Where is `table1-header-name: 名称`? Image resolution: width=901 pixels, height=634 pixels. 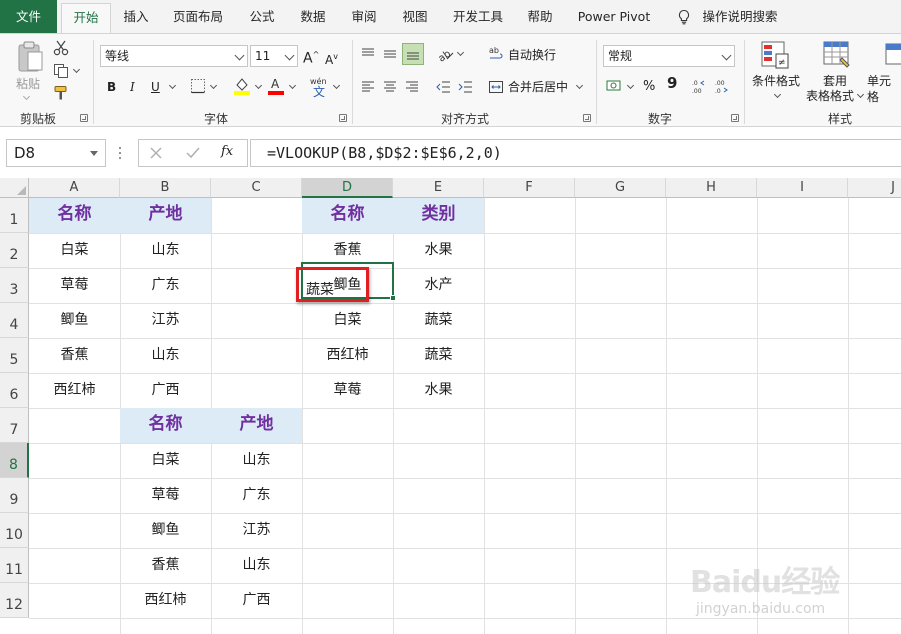
table1-header-name: 名称 is located at coordinates (74, 215).